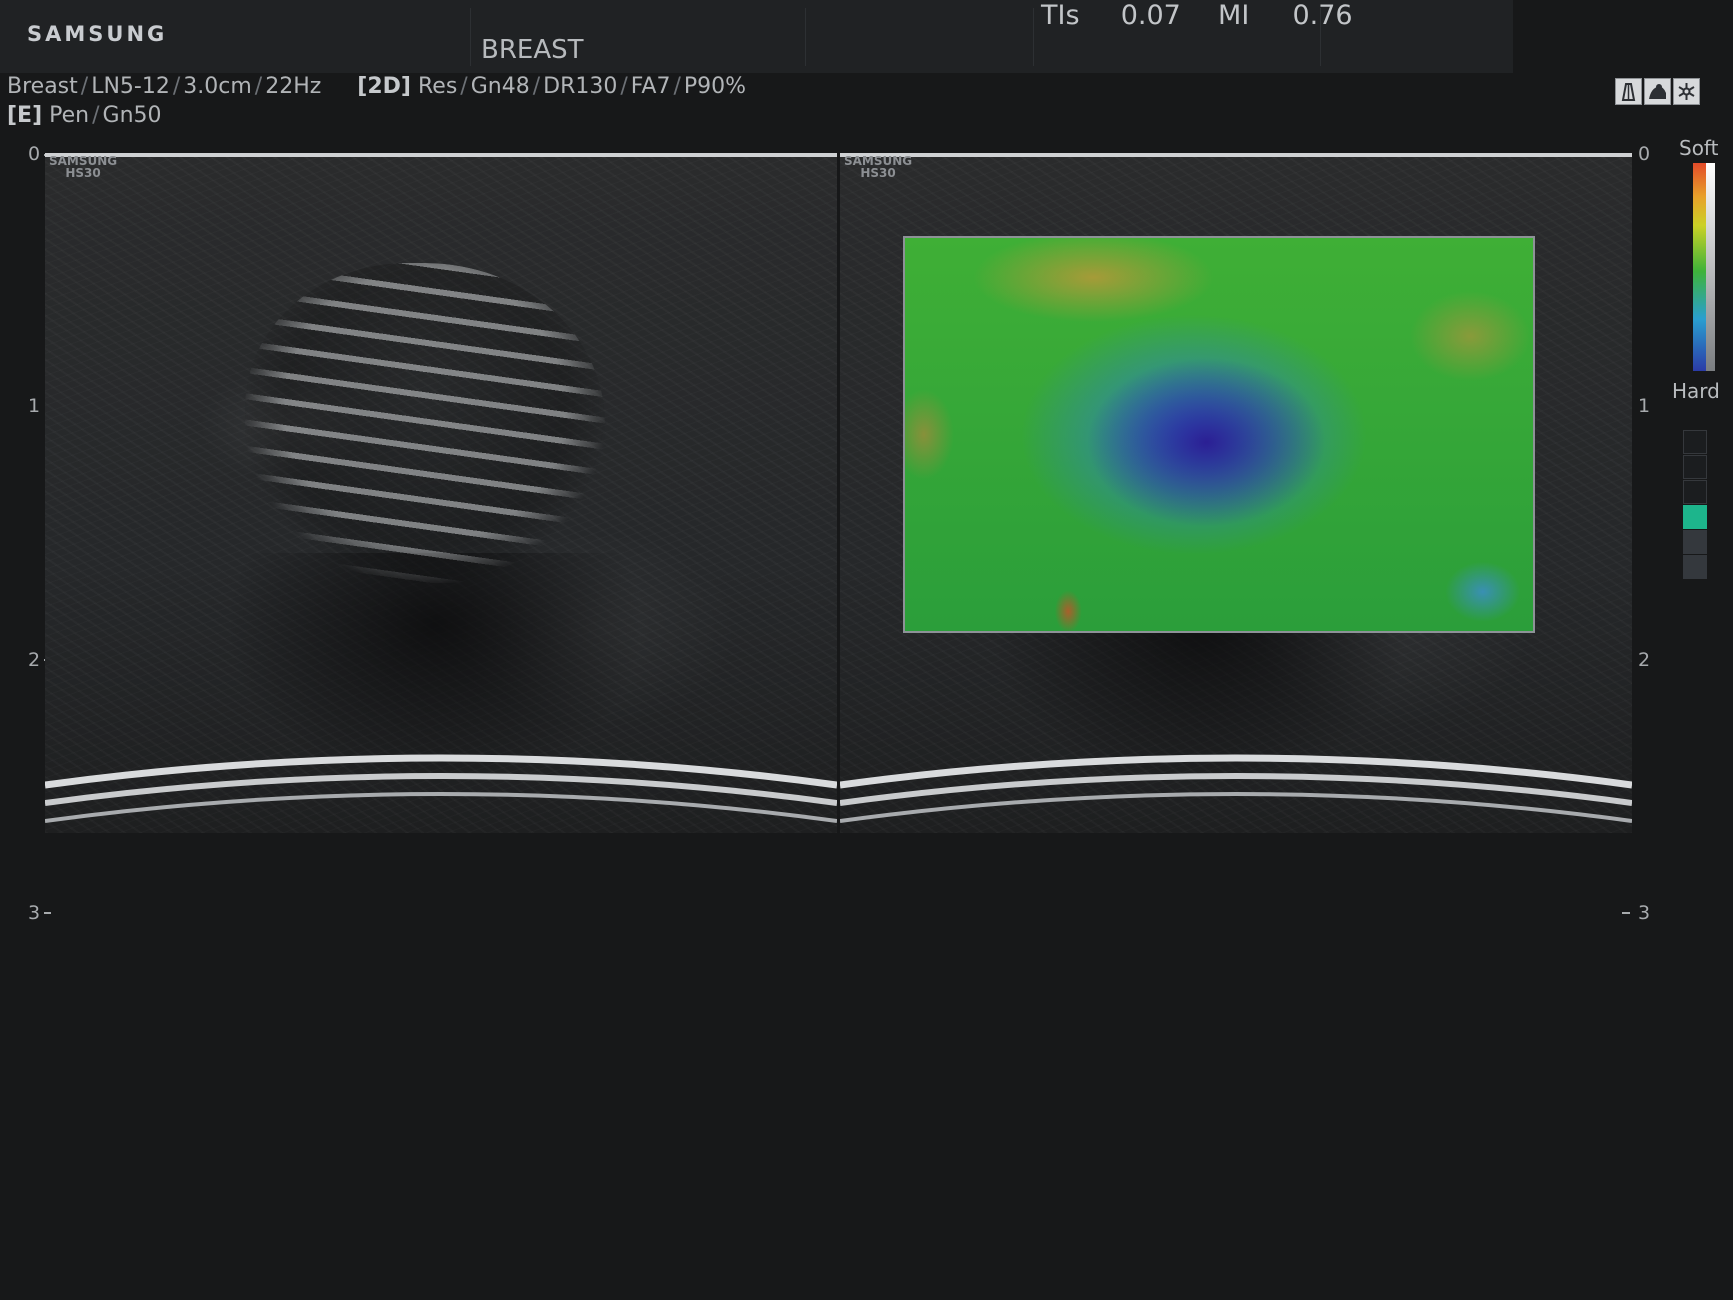 This screenshot has height=1300, width=1733. I want to click on snowflake-freeze-icon, so click(1686, 91).